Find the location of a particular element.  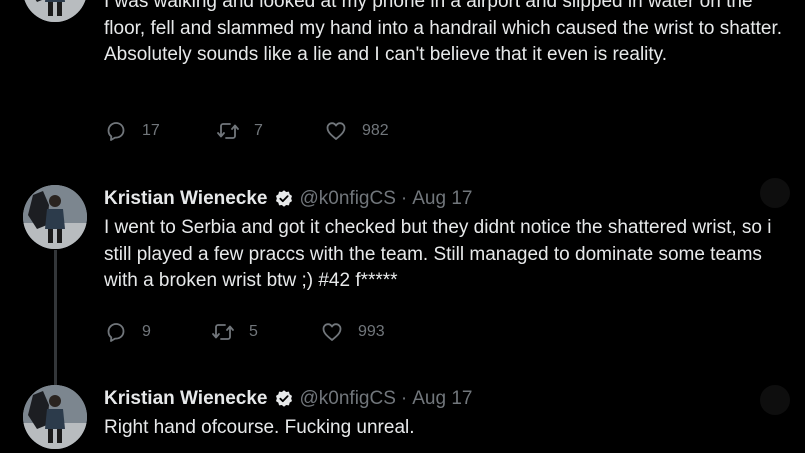

retweet-button: 5 is located at coordinates (234, 332).